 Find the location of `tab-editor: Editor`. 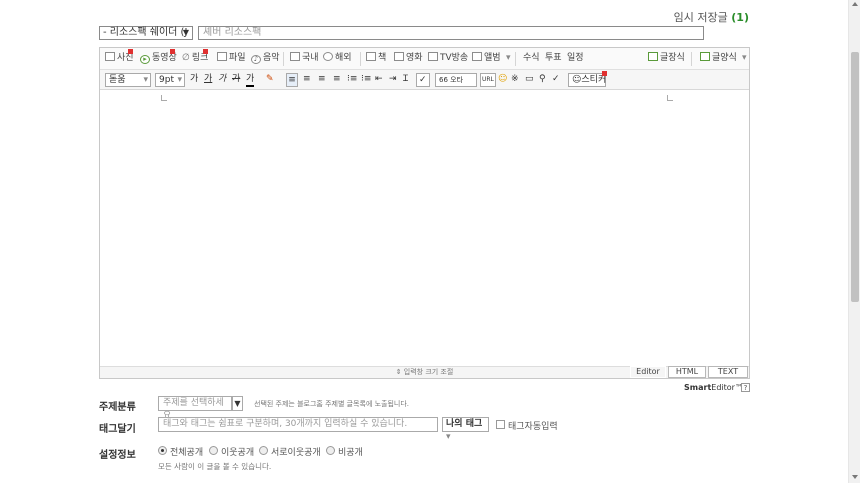

tab-editor: Editor is located at coordinates (648, 372).